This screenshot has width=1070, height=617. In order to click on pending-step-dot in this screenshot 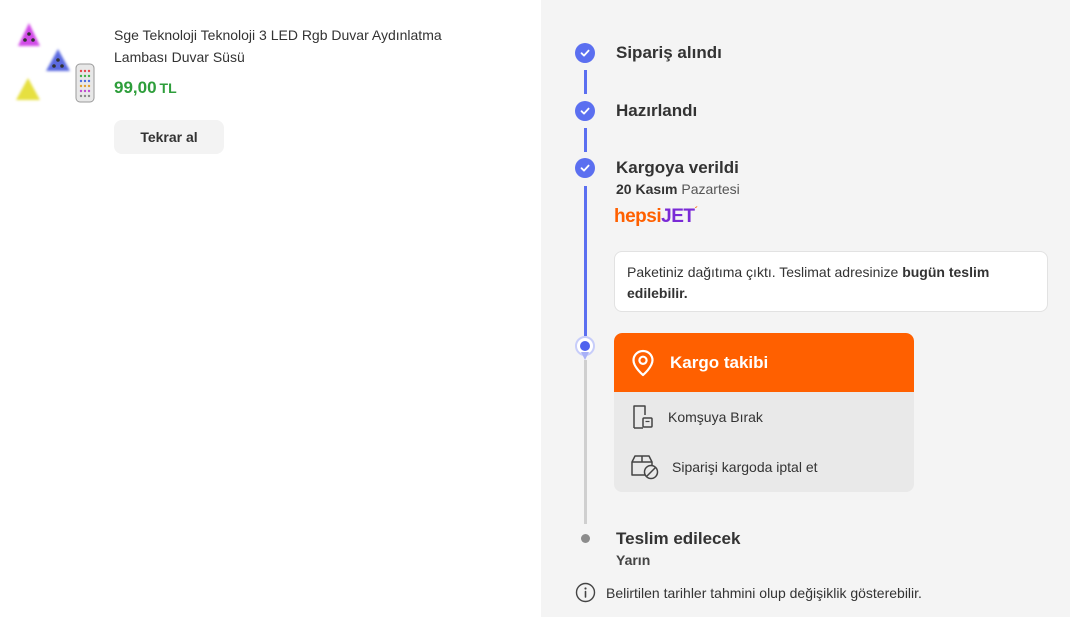, I will do `click(585, 538)`.